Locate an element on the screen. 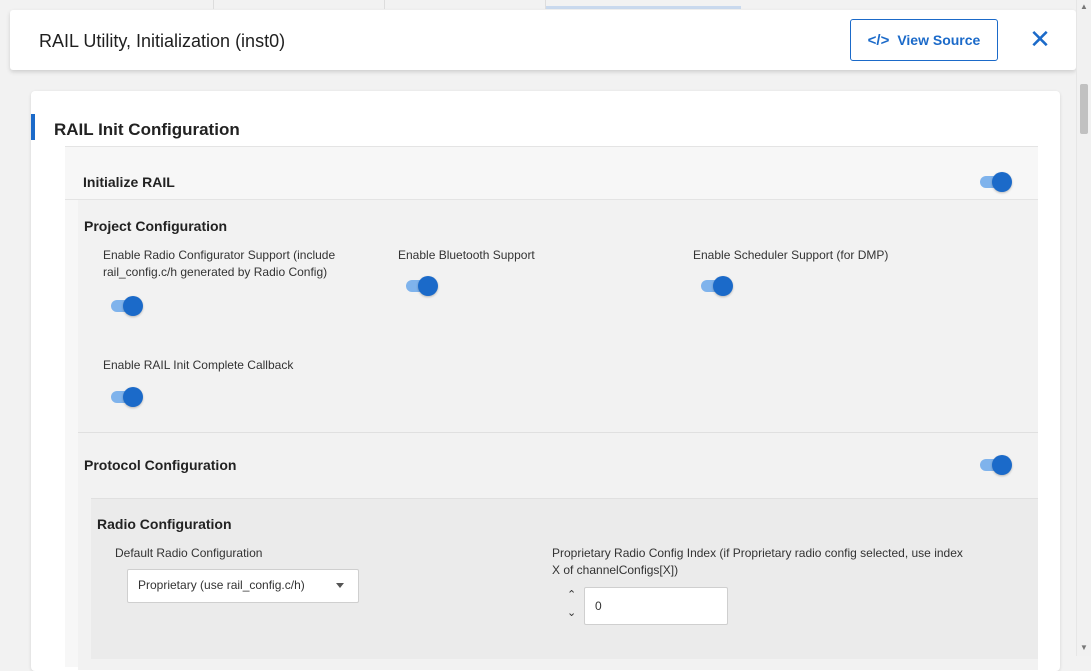 The height and width of the screenshot is (671, 1091). default-radio-config-select: Proprietary (use rail_config.c/h) is located at coordinates (243, 586).